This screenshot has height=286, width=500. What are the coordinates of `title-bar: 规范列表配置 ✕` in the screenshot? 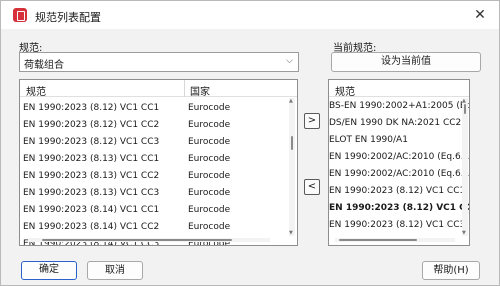 It's located at (250, 15).